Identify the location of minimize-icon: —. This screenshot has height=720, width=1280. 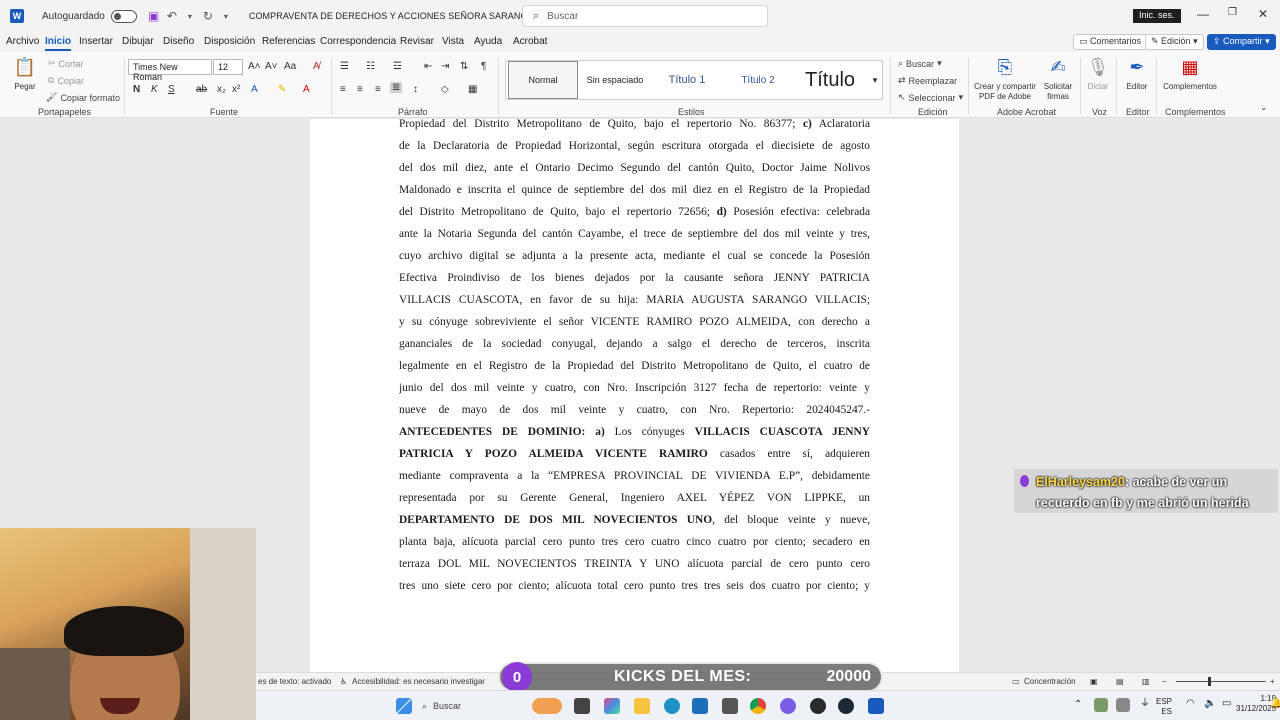
(1203, 14).